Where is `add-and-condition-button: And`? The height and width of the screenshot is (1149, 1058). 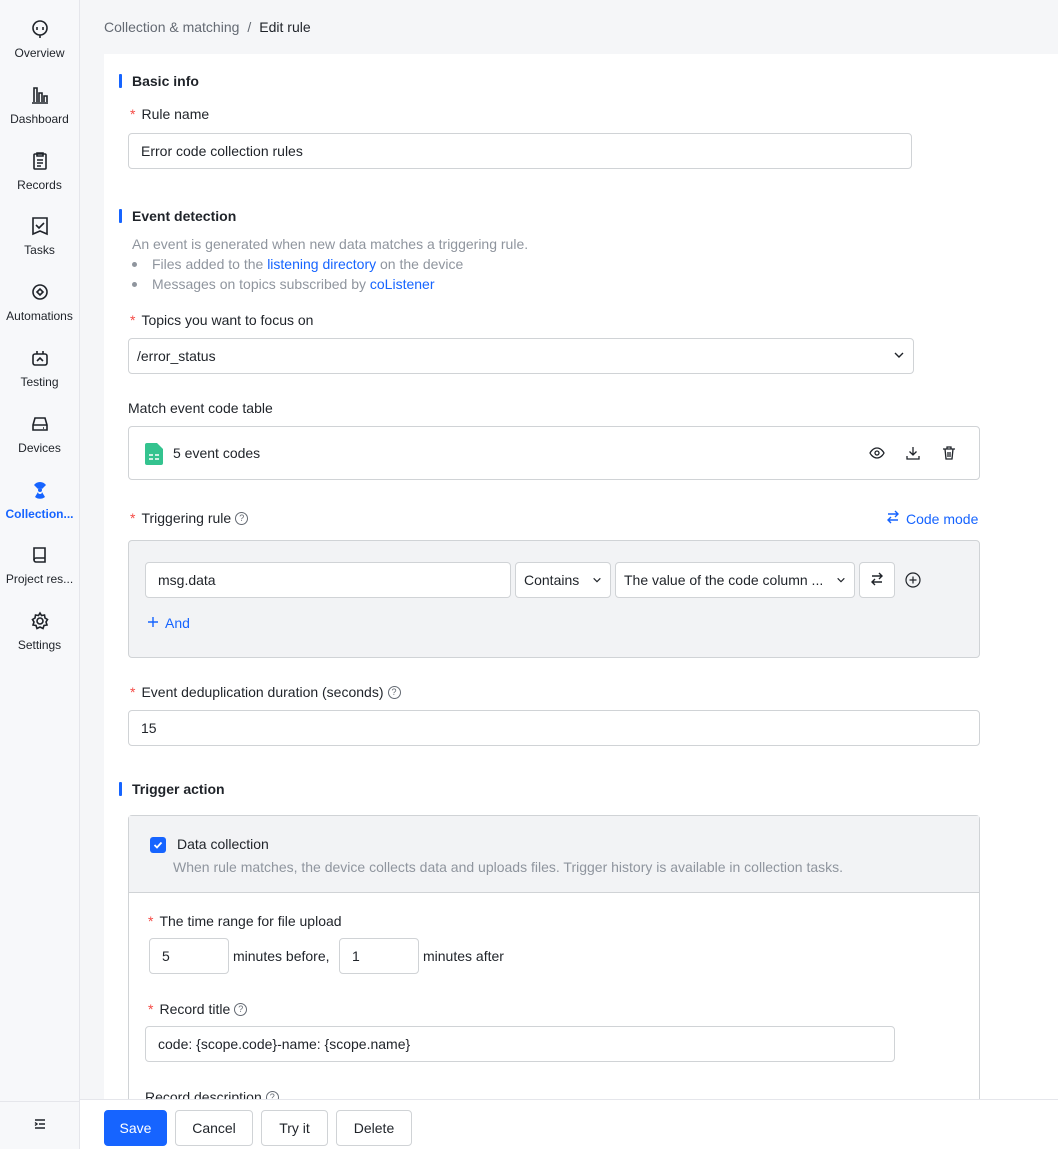
add-and-condition-button: And is located at coordinates (168, 623).